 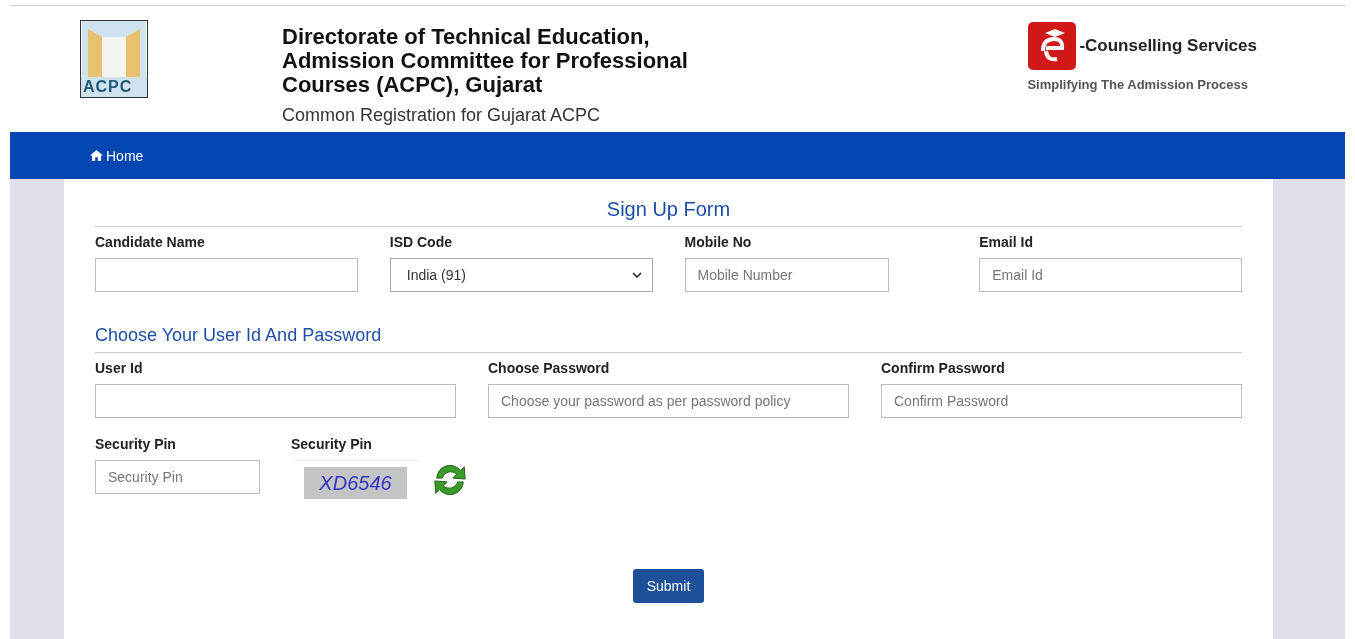 What do you see at coordinates (718, 242) in the screenshot?
I see `field-label: Mobile No` at bounding box center [718, 242].